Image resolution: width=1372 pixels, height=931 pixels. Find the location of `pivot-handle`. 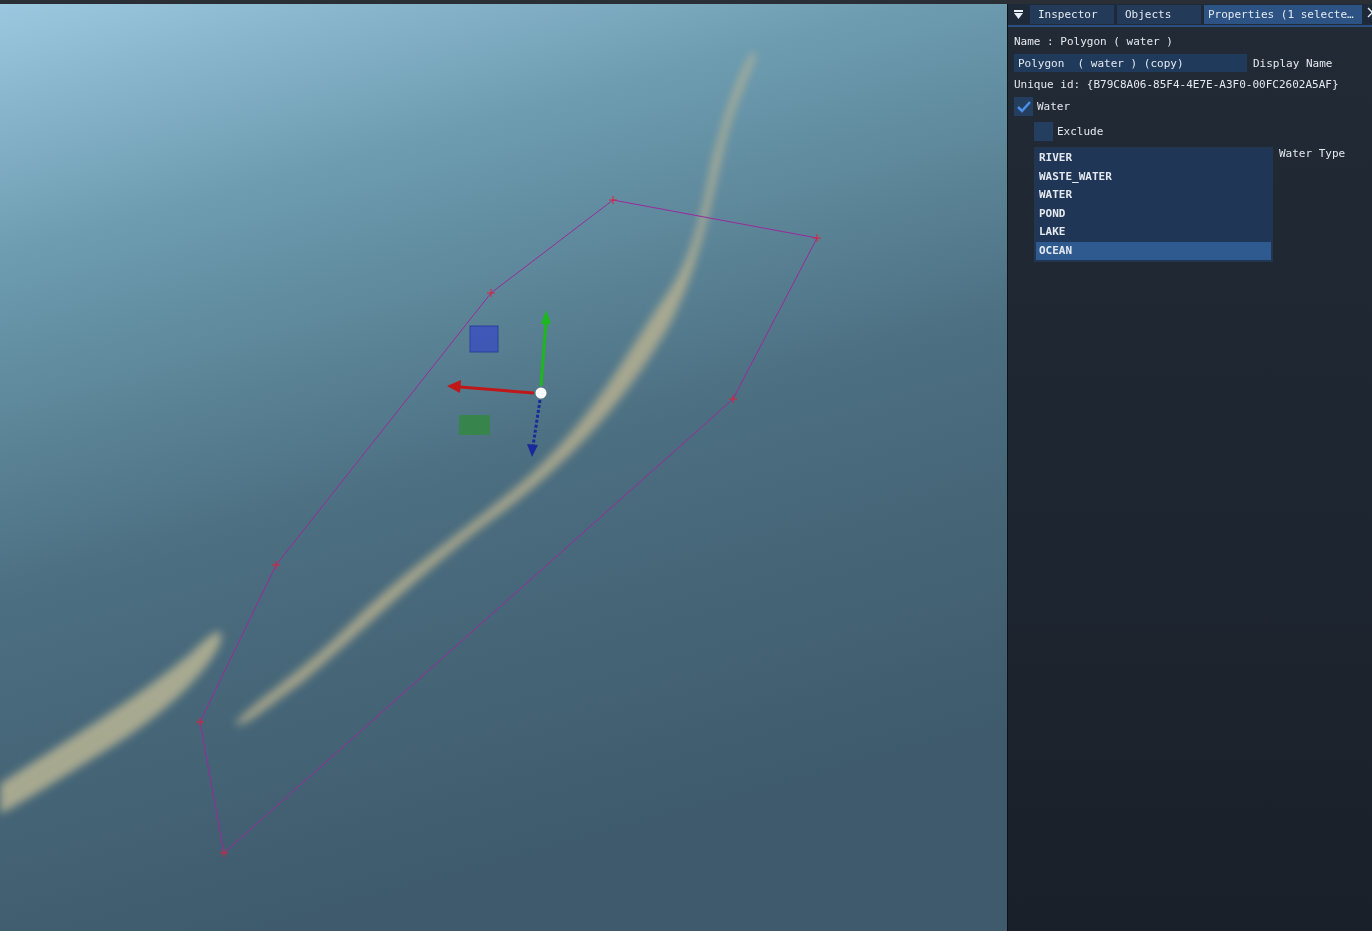

pivot-handle is located at coordinates (541, 393).